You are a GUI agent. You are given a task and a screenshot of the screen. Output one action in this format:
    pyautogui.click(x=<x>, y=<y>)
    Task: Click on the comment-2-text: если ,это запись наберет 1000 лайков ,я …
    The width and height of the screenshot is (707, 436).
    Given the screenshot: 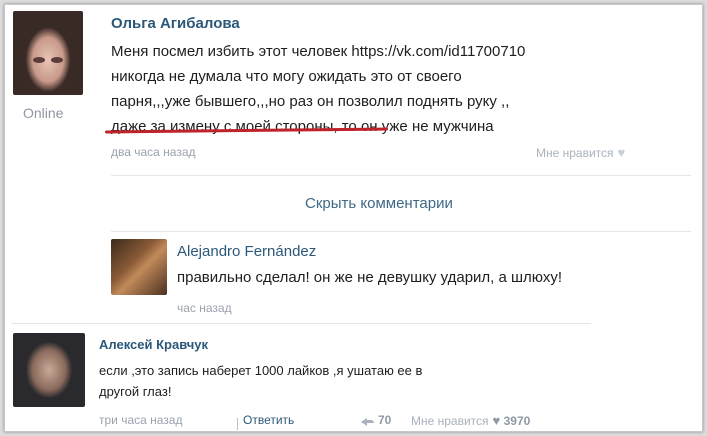 What is the action you would take?
    pyautogui.click(x=260, y=381)
    